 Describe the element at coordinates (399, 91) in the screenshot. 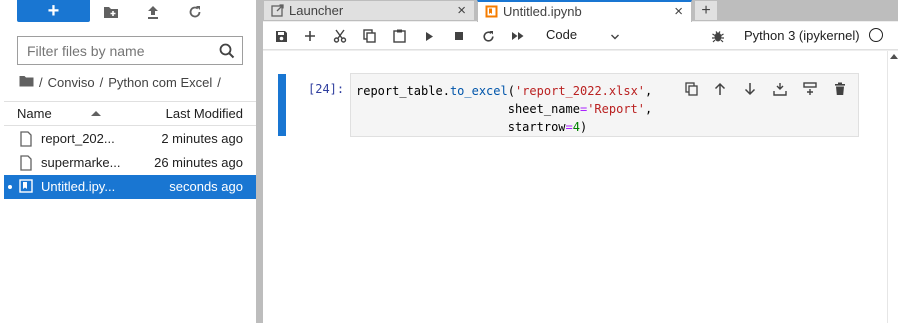

I see `code-token: report_table` at that location.